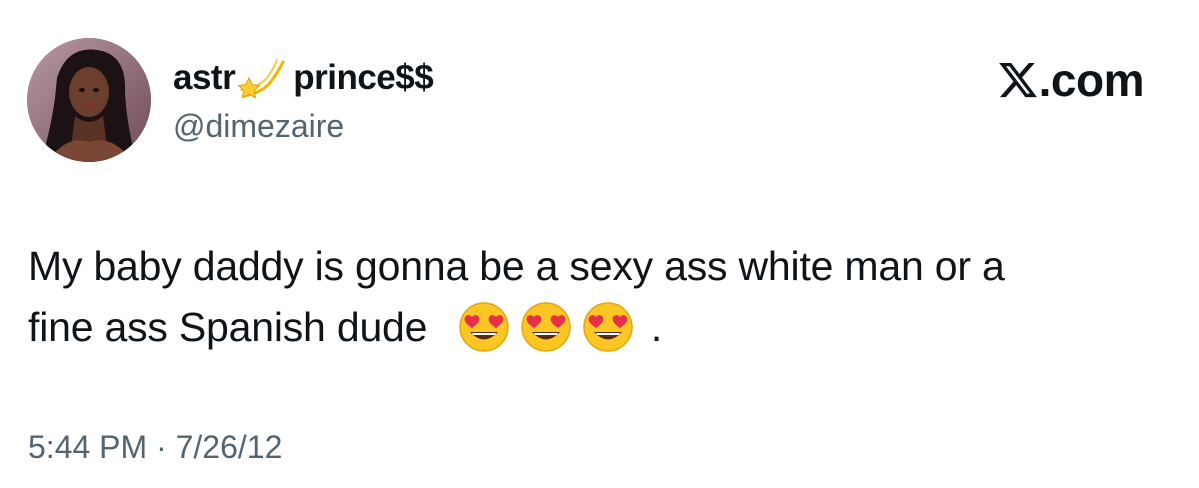  What do you see at coordinates (263, 78) in the screenshot?
I see `shooting-star-icon` at bounding box center [263, 78].